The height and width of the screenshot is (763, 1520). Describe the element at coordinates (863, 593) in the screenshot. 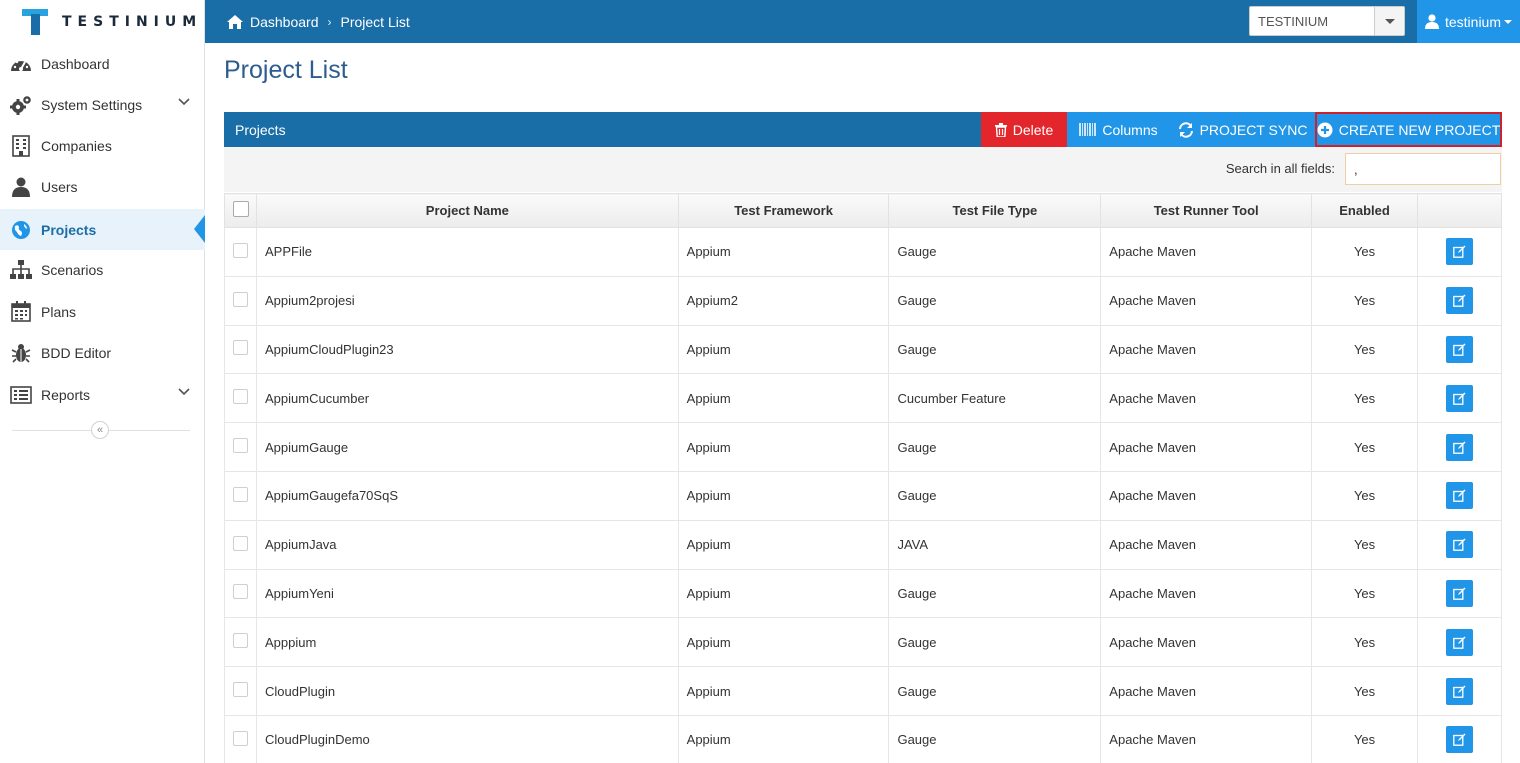

I see `table-row: AppiumYeni Appium Gauge Apache Maven Yes` at that location.